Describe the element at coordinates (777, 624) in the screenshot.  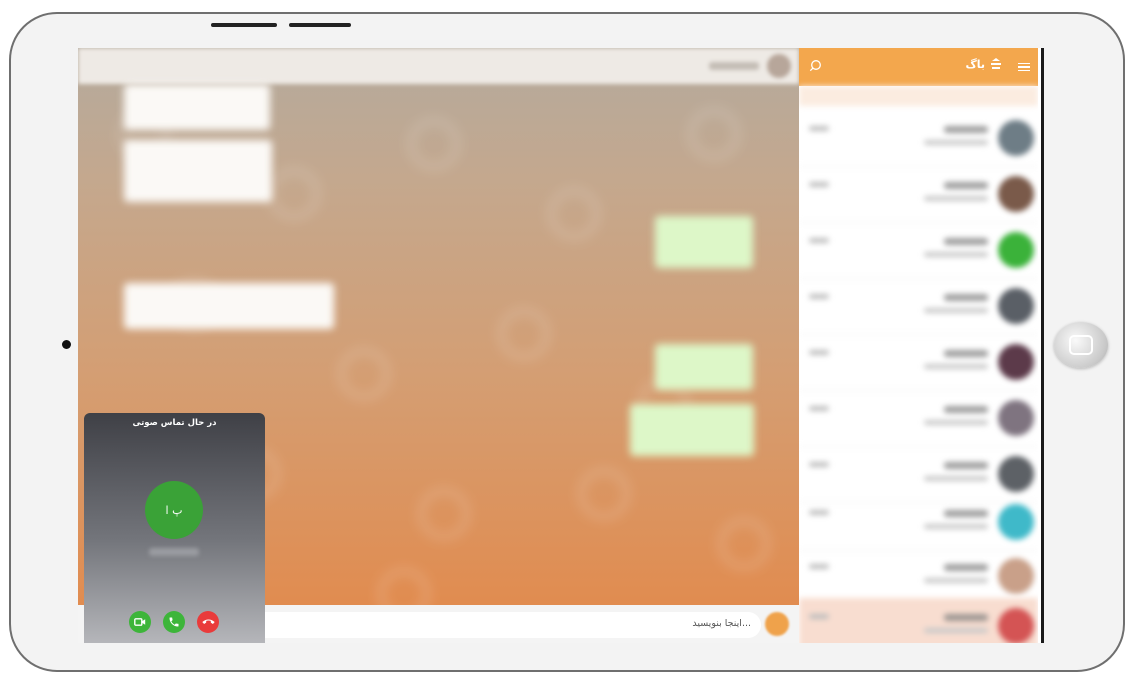
I see `emoji-button` at that location.